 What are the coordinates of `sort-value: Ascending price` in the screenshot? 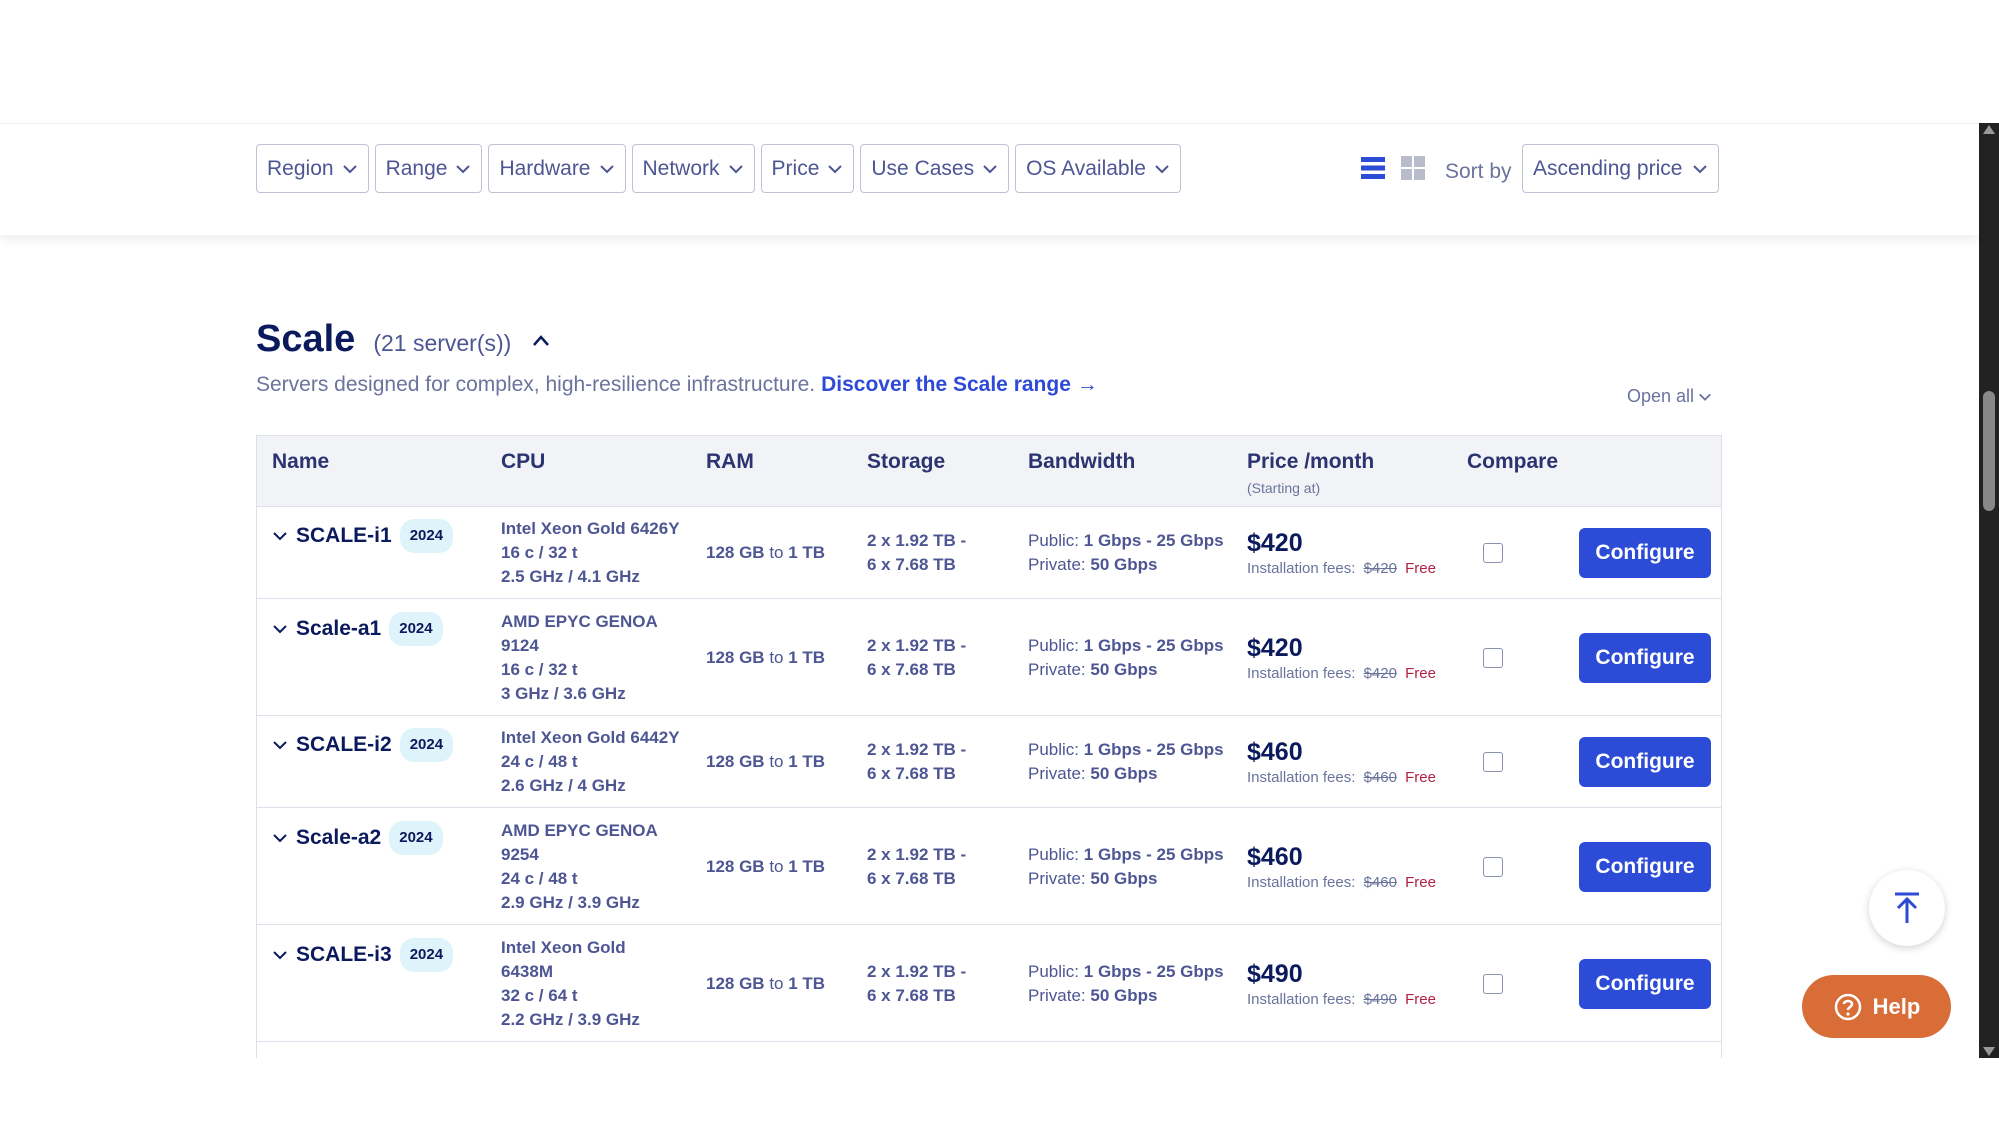 It's located at (1608, 168).